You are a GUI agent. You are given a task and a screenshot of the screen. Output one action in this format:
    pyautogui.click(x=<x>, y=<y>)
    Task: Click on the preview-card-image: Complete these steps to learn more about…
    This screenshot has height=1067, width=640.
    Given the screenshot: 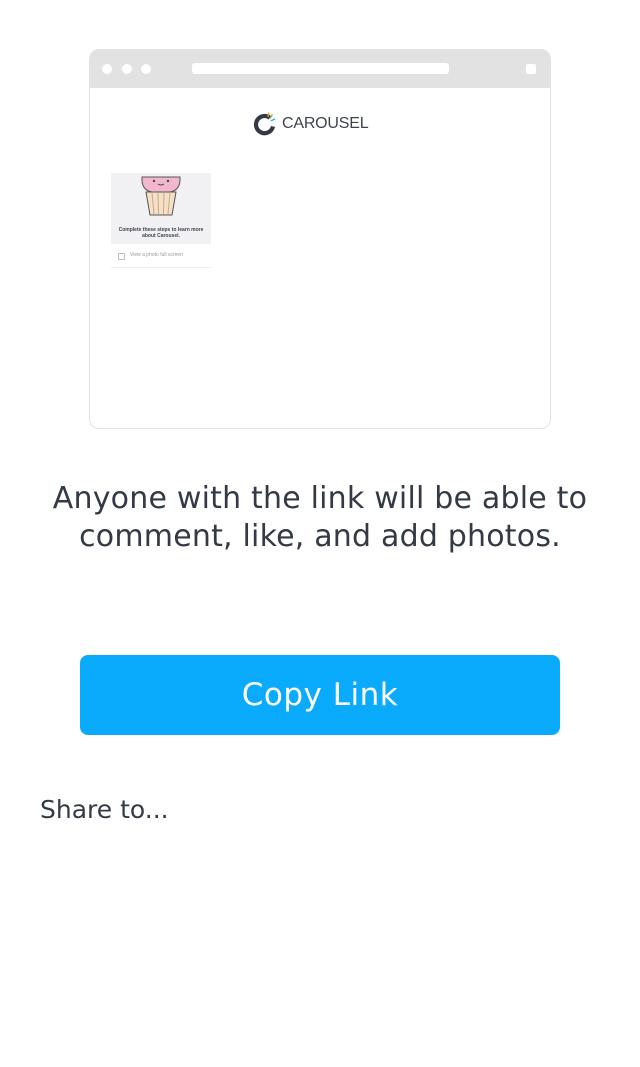 What is the action you would take?
    pyautogui.click(x=161, y=208)
    